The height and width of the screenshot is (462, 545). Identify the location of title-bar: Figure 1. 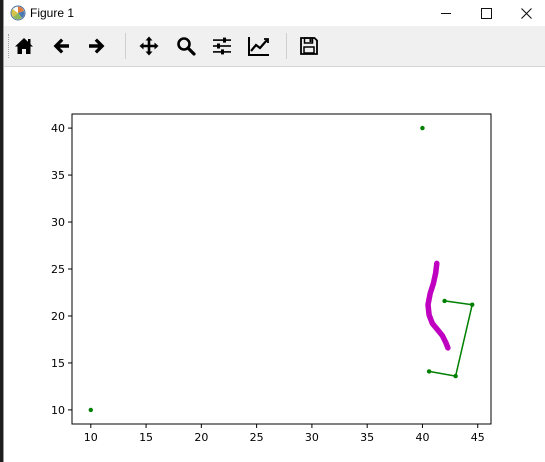
(274, 13).